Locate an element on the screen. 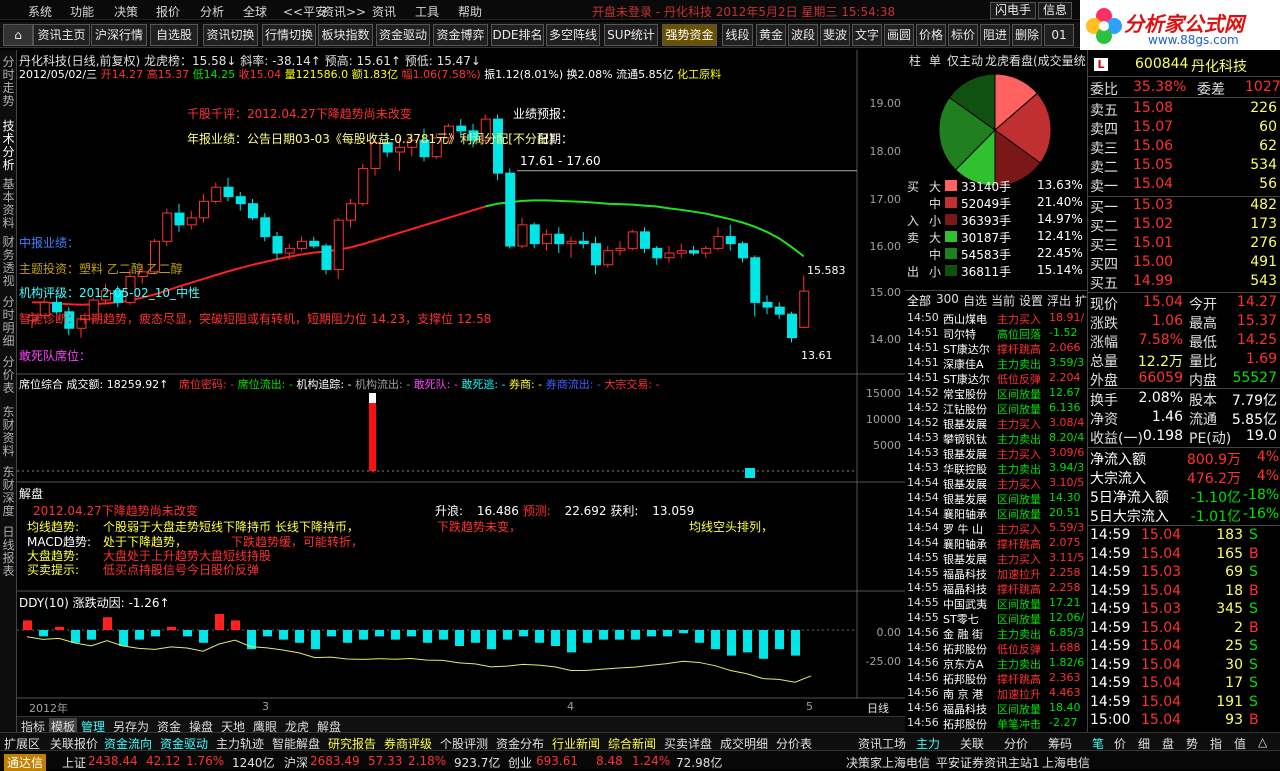 The height and width of the screenshot is (771, 1280). toolbar-btn-5: 板块指数 is located at coordinates (345, 35).